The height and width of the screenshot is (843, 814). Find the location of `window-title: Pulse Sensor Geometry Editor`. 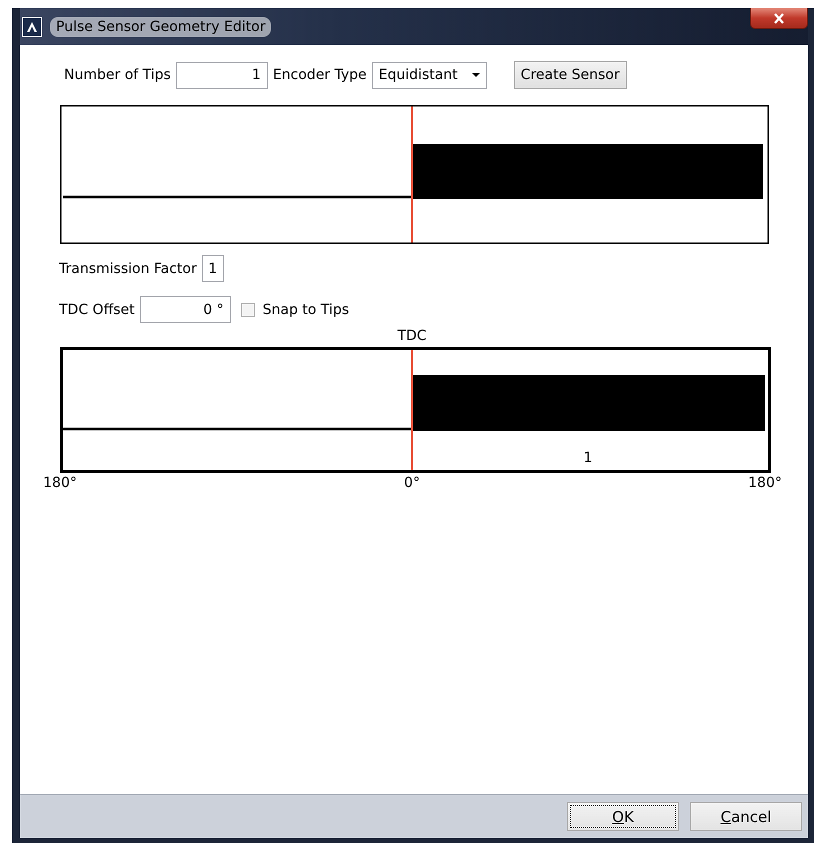

window-title: Pulse Sensor Geometry Editor is located at coordinates (161, 26).